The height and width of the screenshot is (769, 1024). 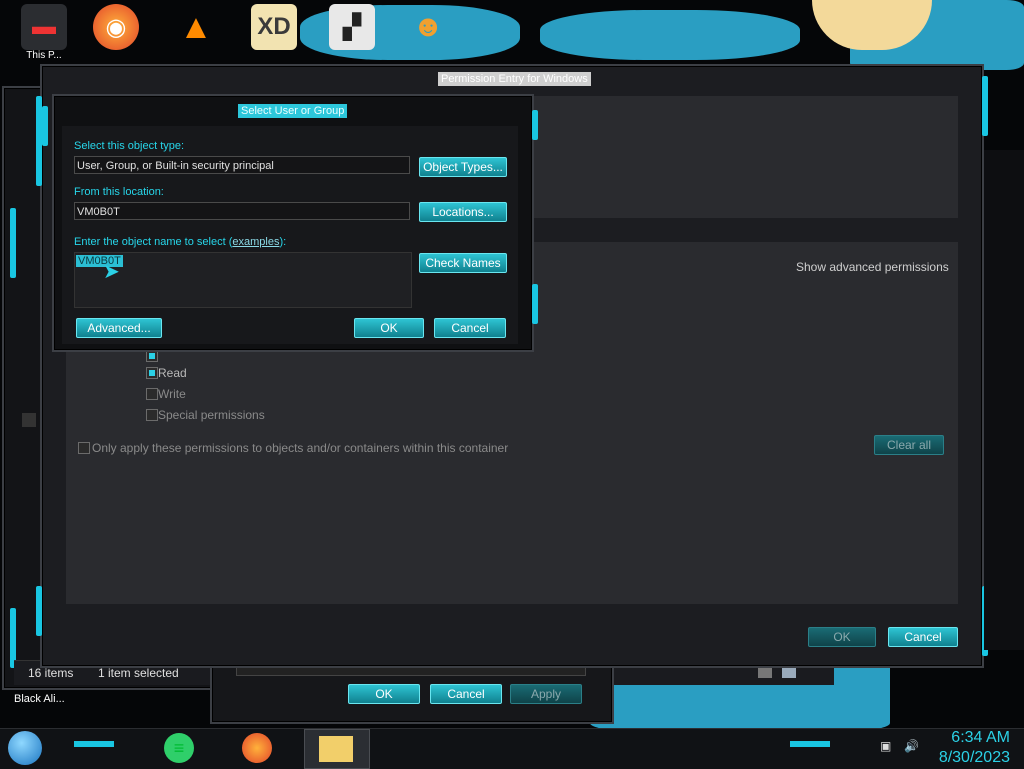 What do you see at coordinates (352, 27) in the screenshot?
I see `app-icon: ▞` at bounding box center [352, 27].